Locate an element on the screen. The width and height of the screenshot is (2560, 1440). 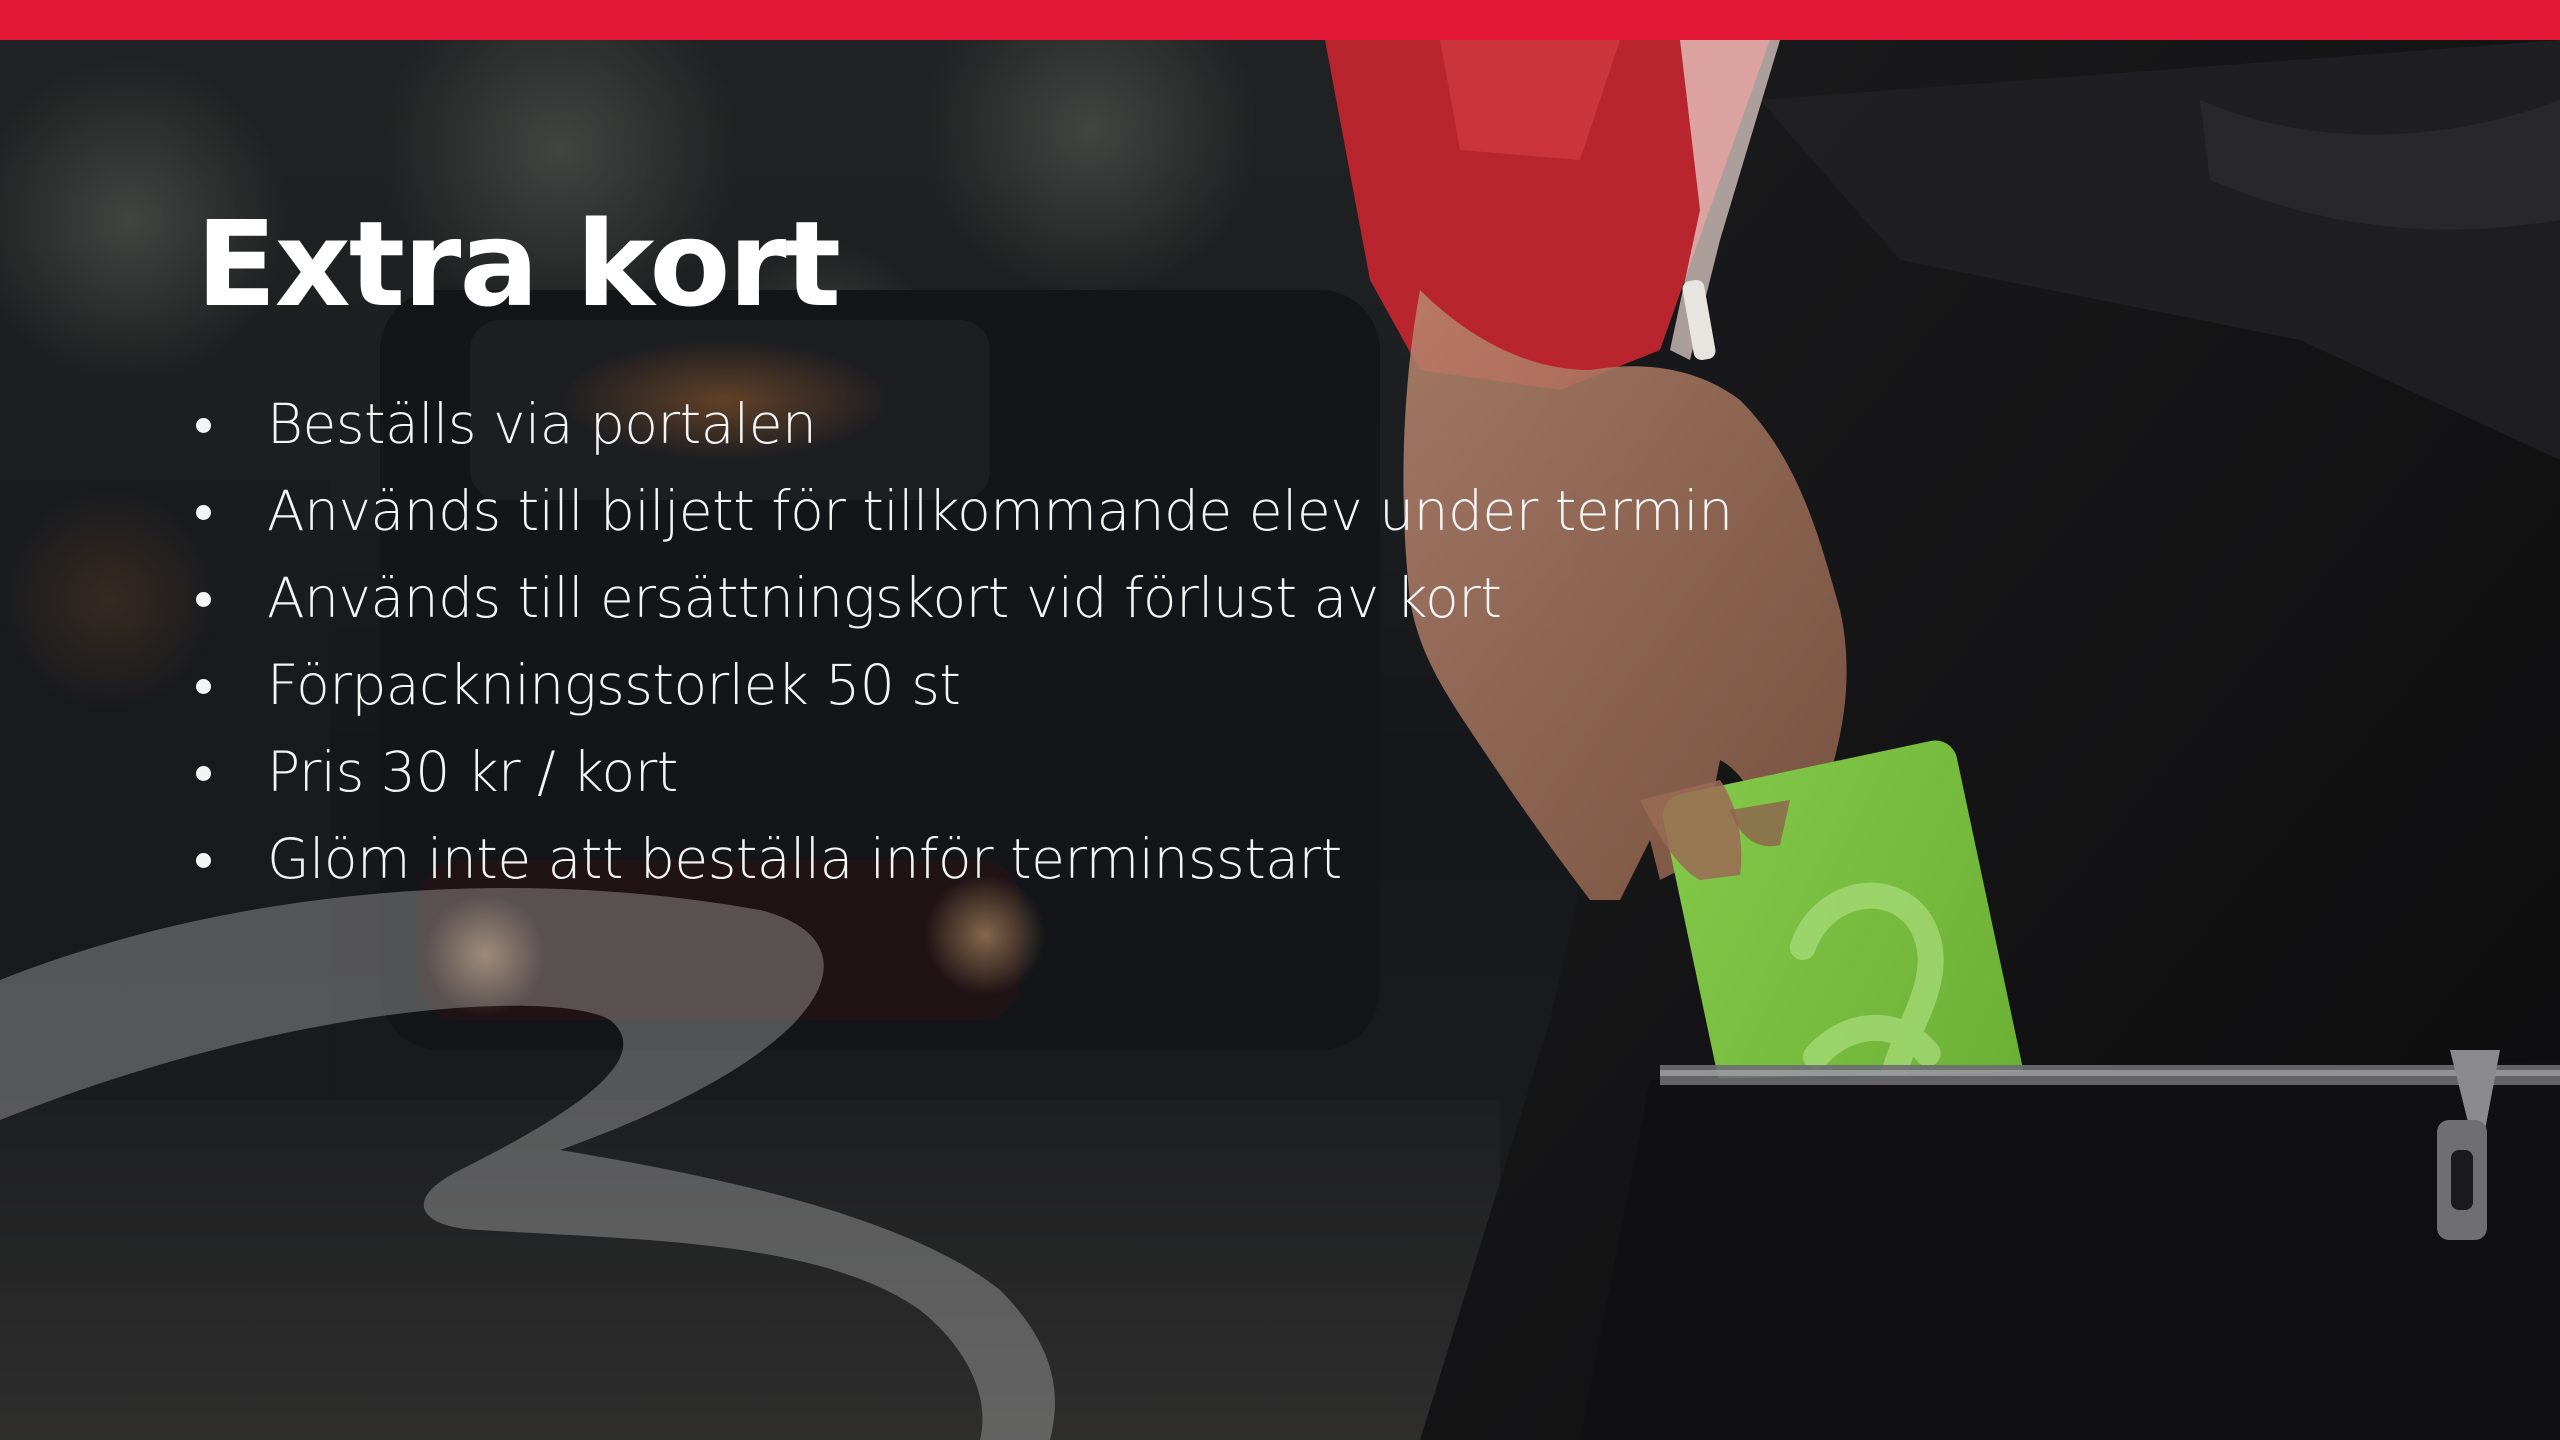
bullet-text: Pris 30 kr / kort is located at coordinates (472, 772).